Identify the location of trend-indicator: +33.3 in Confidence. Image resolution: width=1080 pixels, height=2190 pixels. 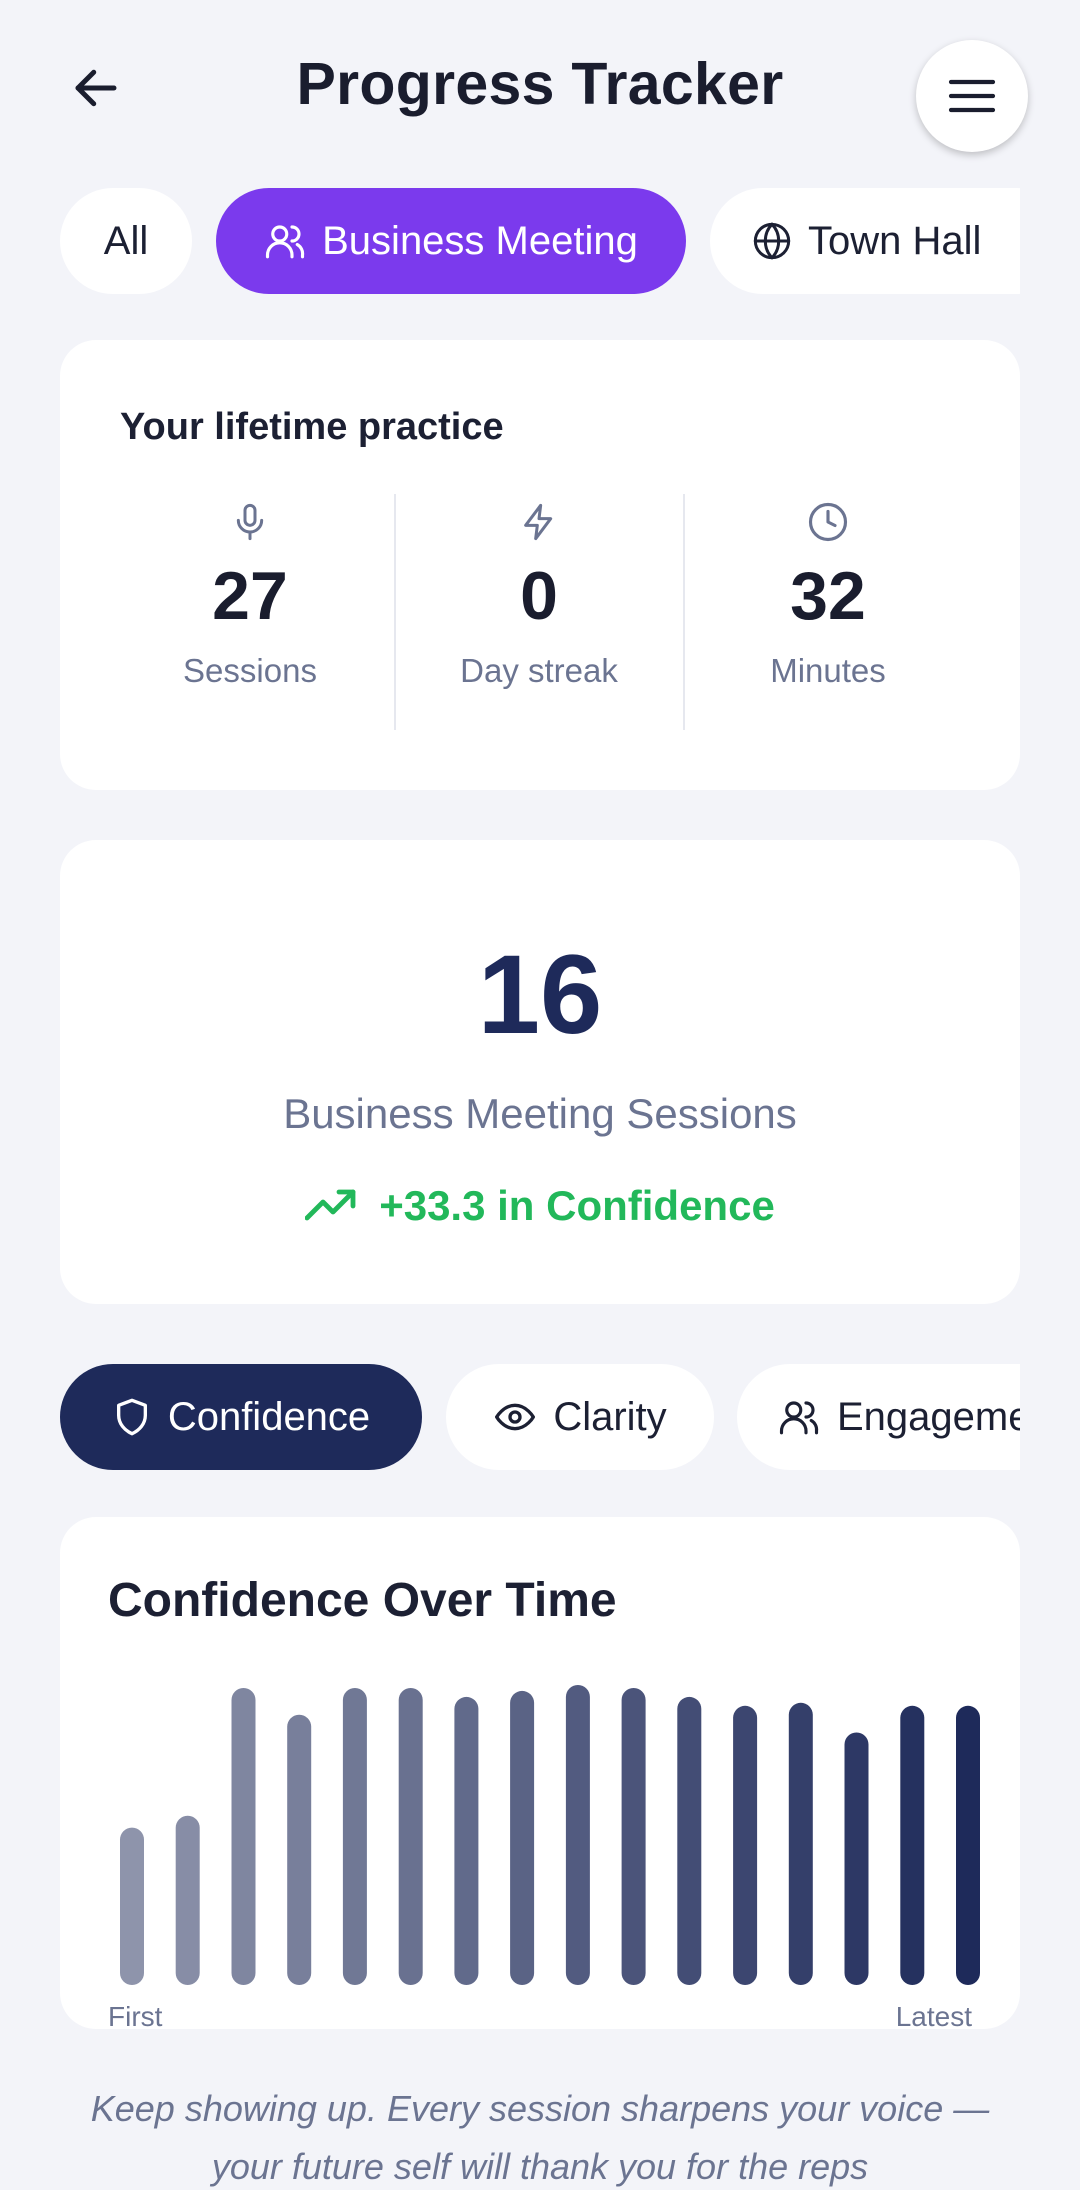
(540, 1206).